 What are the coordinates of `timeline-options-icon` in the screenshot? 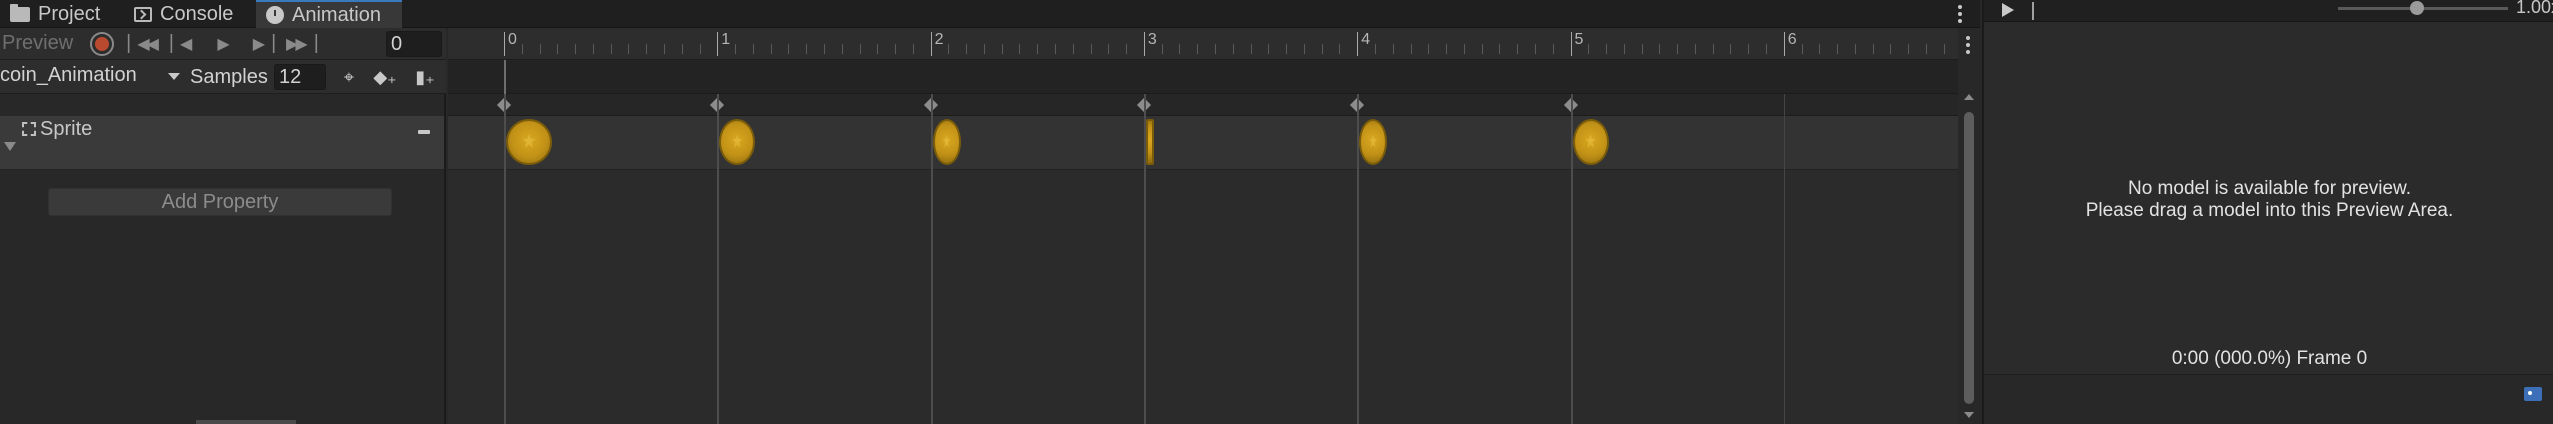 It's located at (1968, 45).